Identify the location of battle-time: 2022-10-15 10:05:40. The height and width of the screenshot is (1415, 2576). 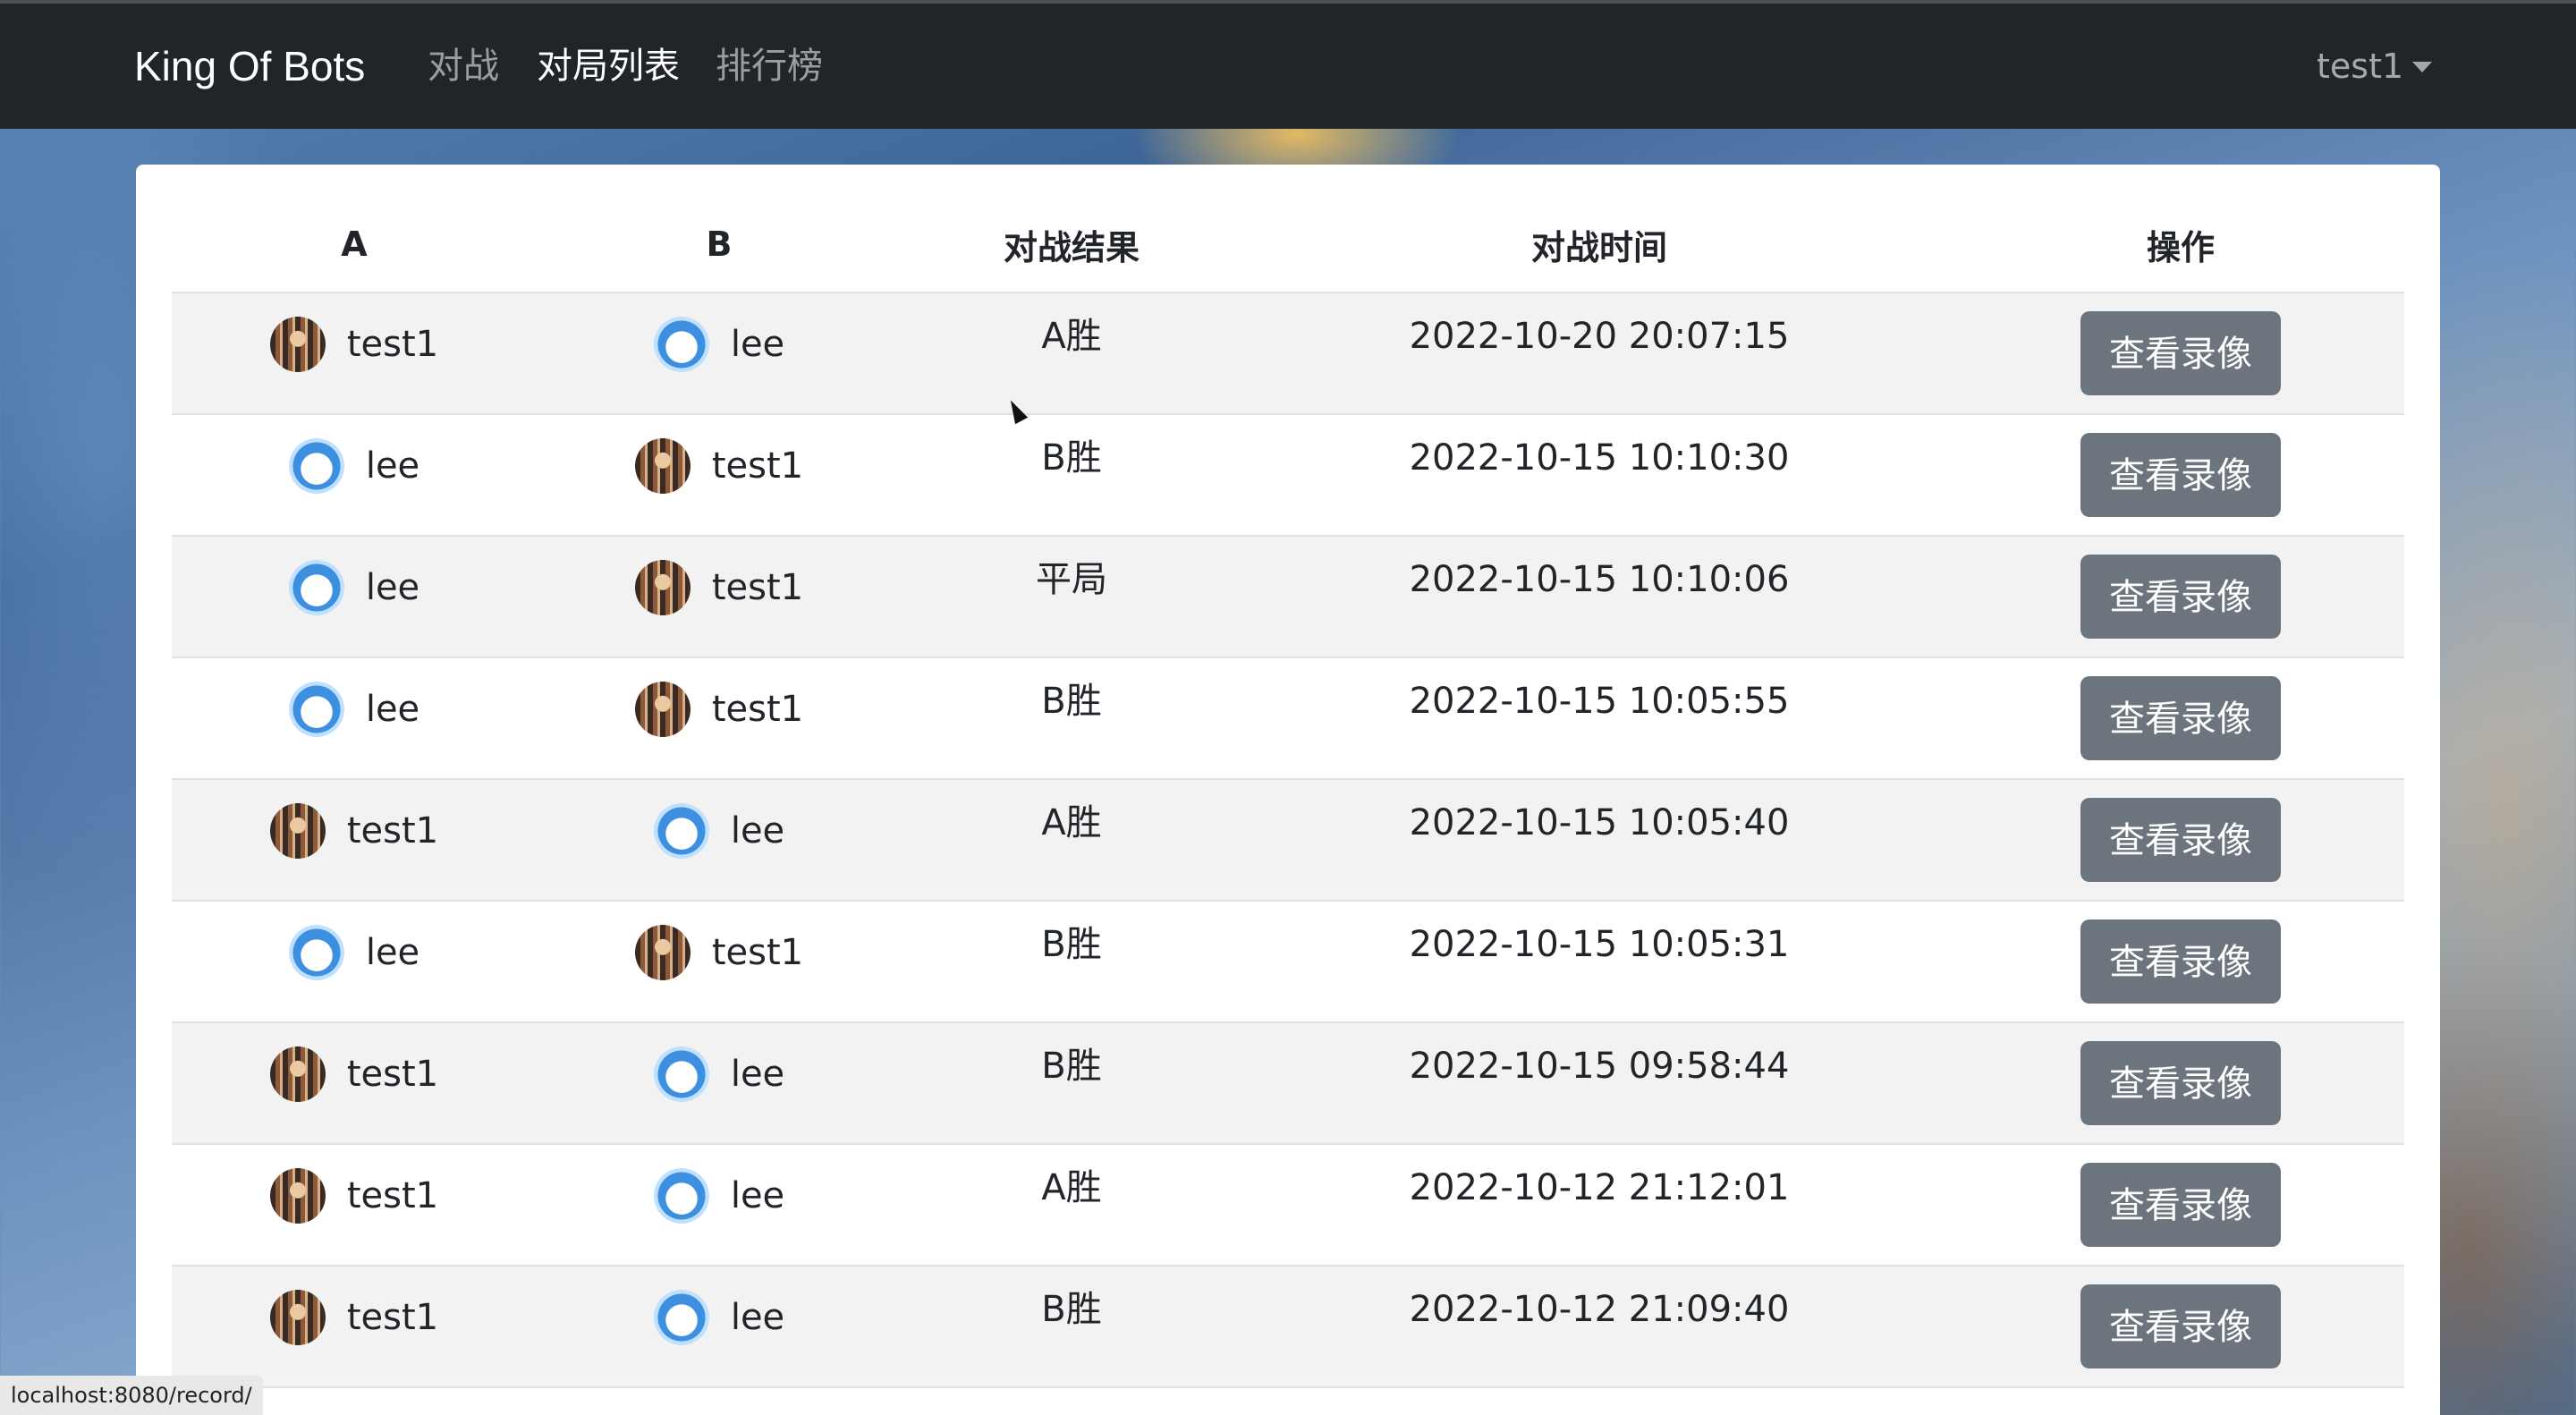
(1599, 823).